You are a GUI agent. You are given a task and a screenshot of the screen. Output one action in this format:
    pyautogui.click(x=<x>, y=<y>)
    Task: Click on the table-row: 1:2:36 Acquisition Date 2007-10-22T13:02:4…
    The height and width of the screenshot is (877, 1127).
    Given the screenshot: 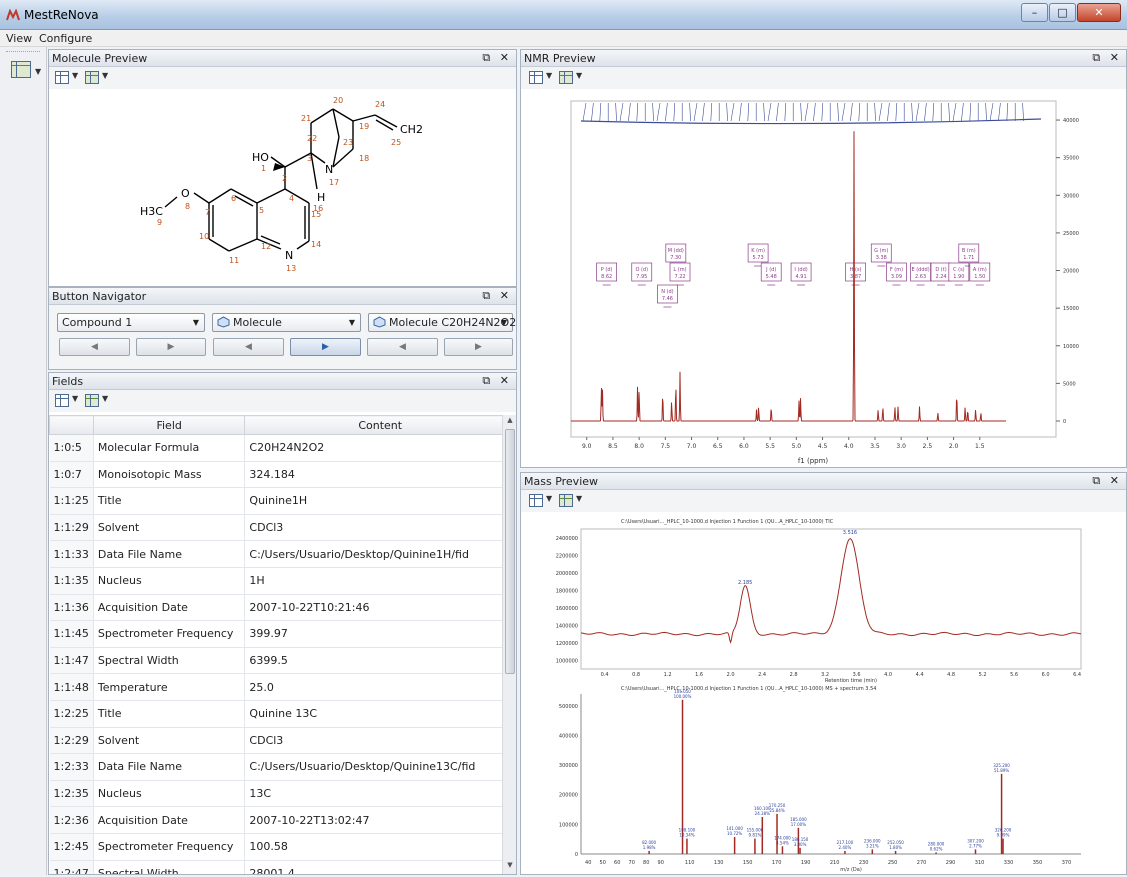 What is the action you would take?
    pyautogui.click(x=282, y=820)
    